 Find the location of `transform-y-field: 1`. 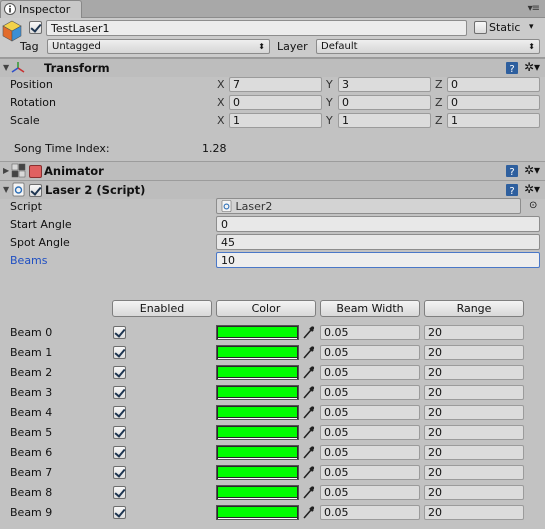

transform-y-field: 1 is located at coordinates (384, 120).